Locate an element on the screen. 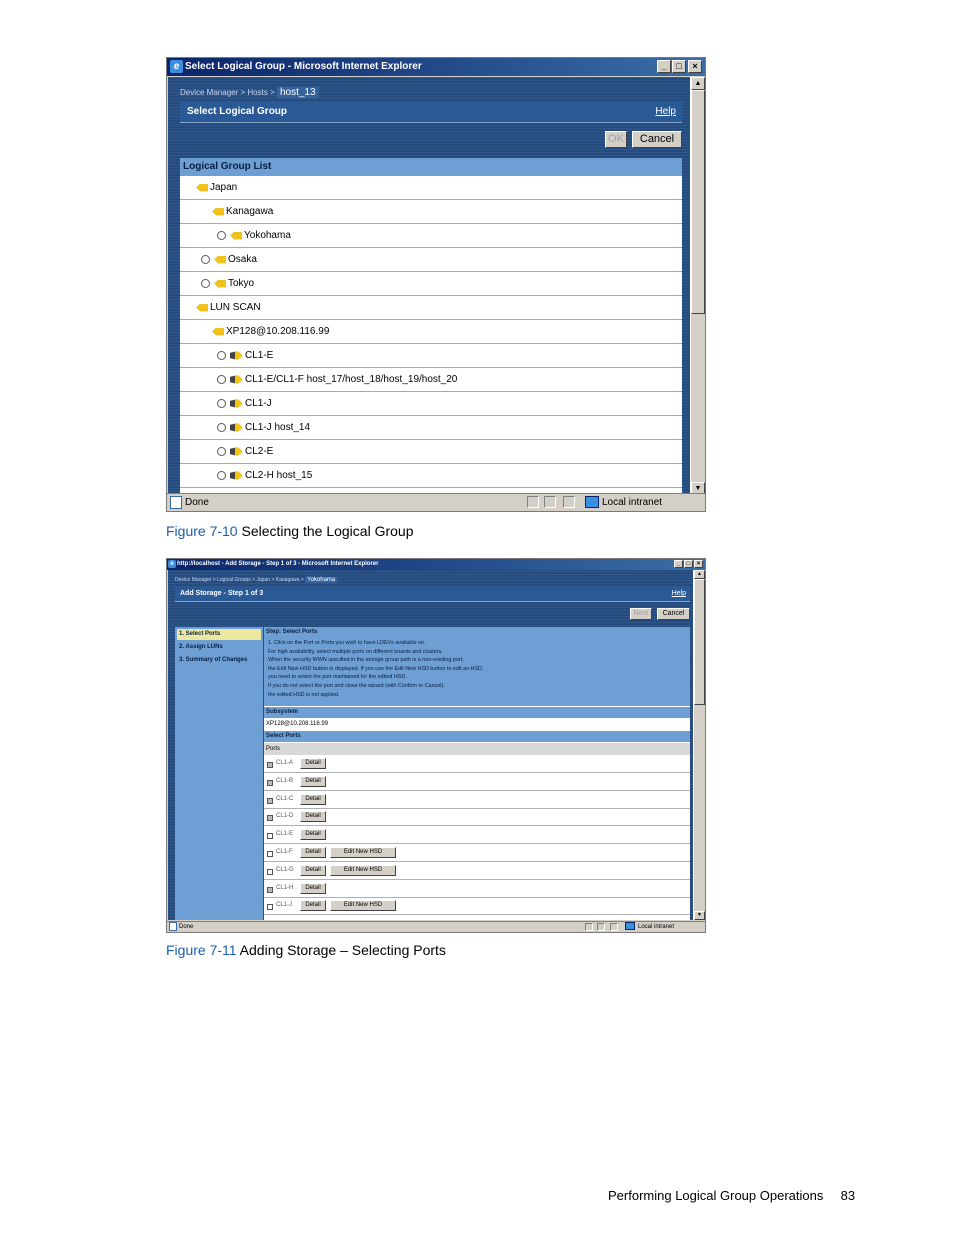 The width and height of the screenshot is (954, 1235). list-item: CL2-H host_15 is located at coordinates (431, 476).